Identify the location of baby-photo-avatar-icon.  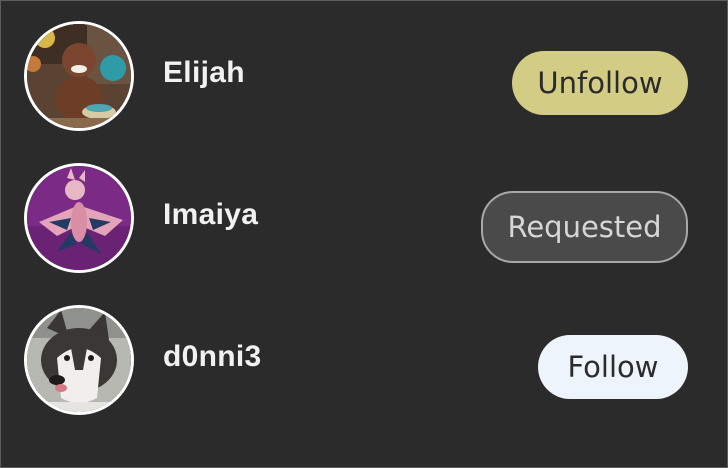
(79, 76).